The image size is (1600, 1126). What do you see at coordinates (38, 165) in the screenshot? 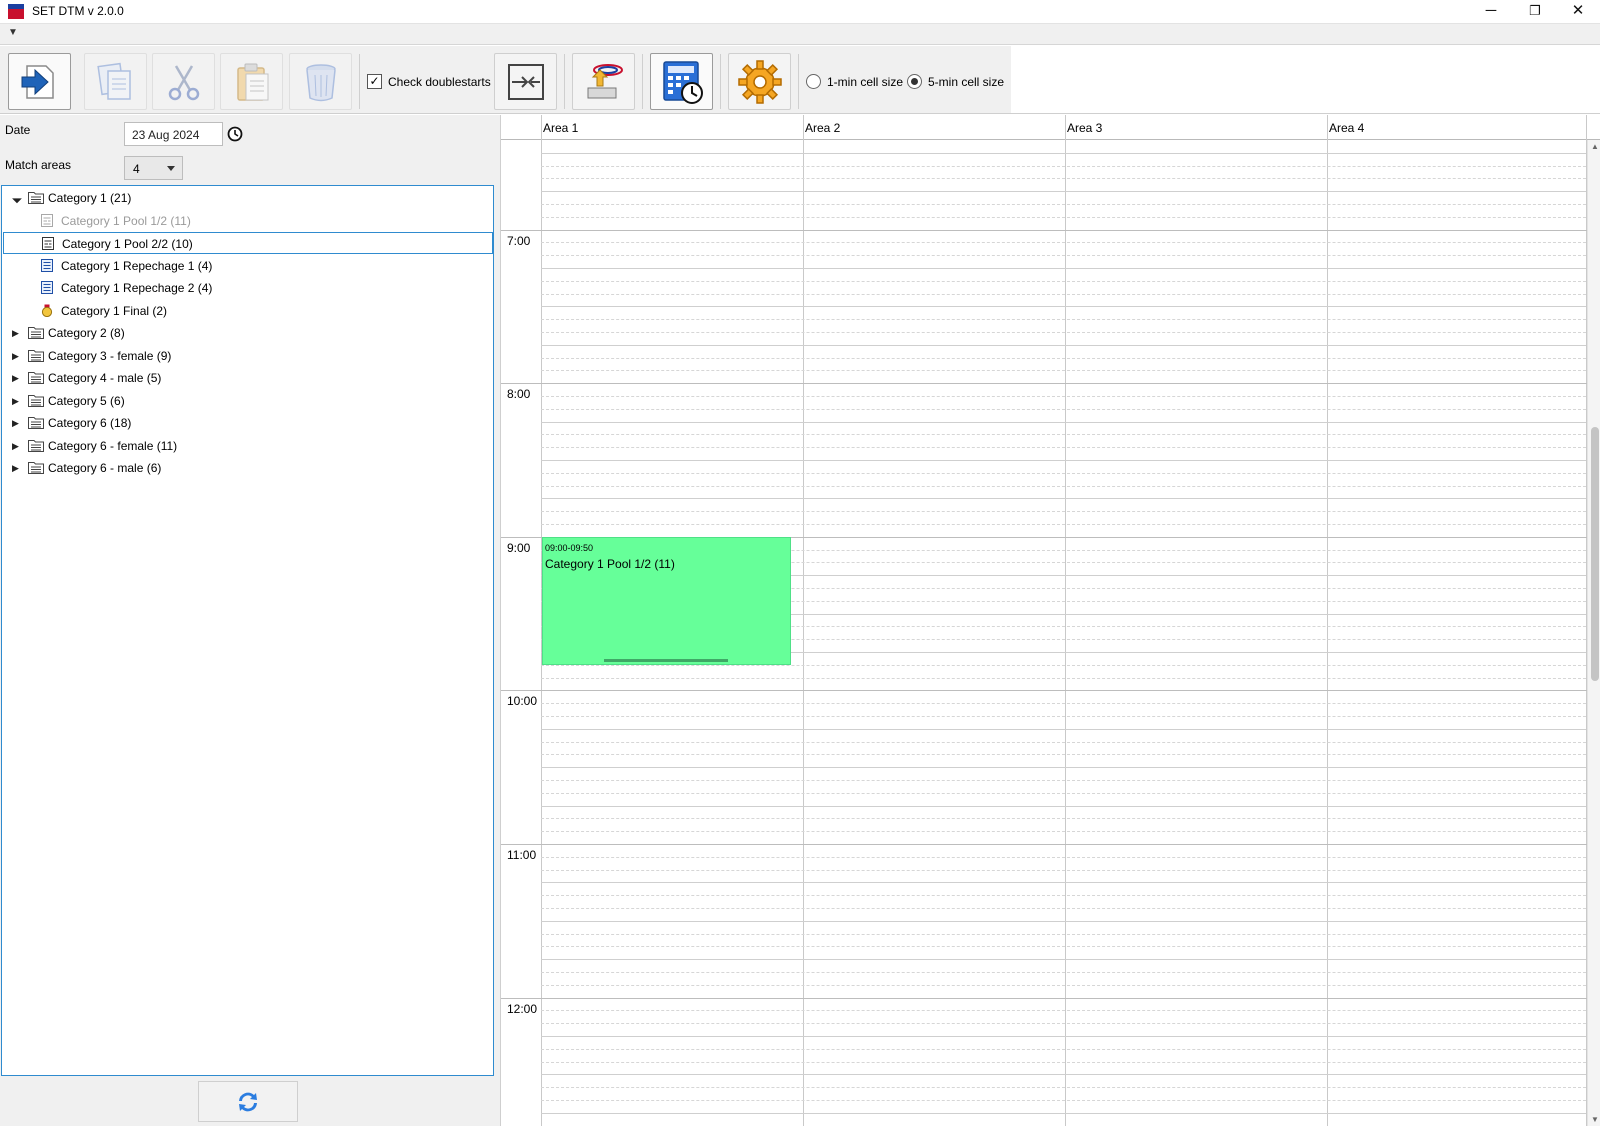
I see `match-areas-label: Match areas` at bounding box center [38, 165].